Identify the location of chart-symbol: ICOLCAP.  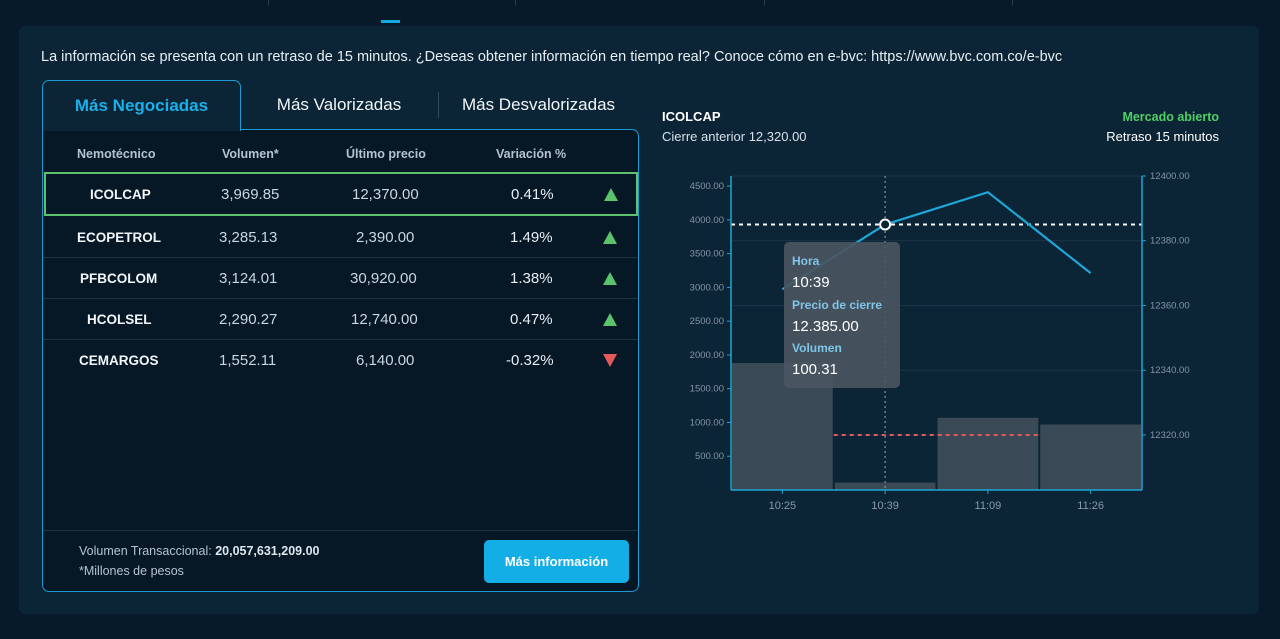
(691, 116).